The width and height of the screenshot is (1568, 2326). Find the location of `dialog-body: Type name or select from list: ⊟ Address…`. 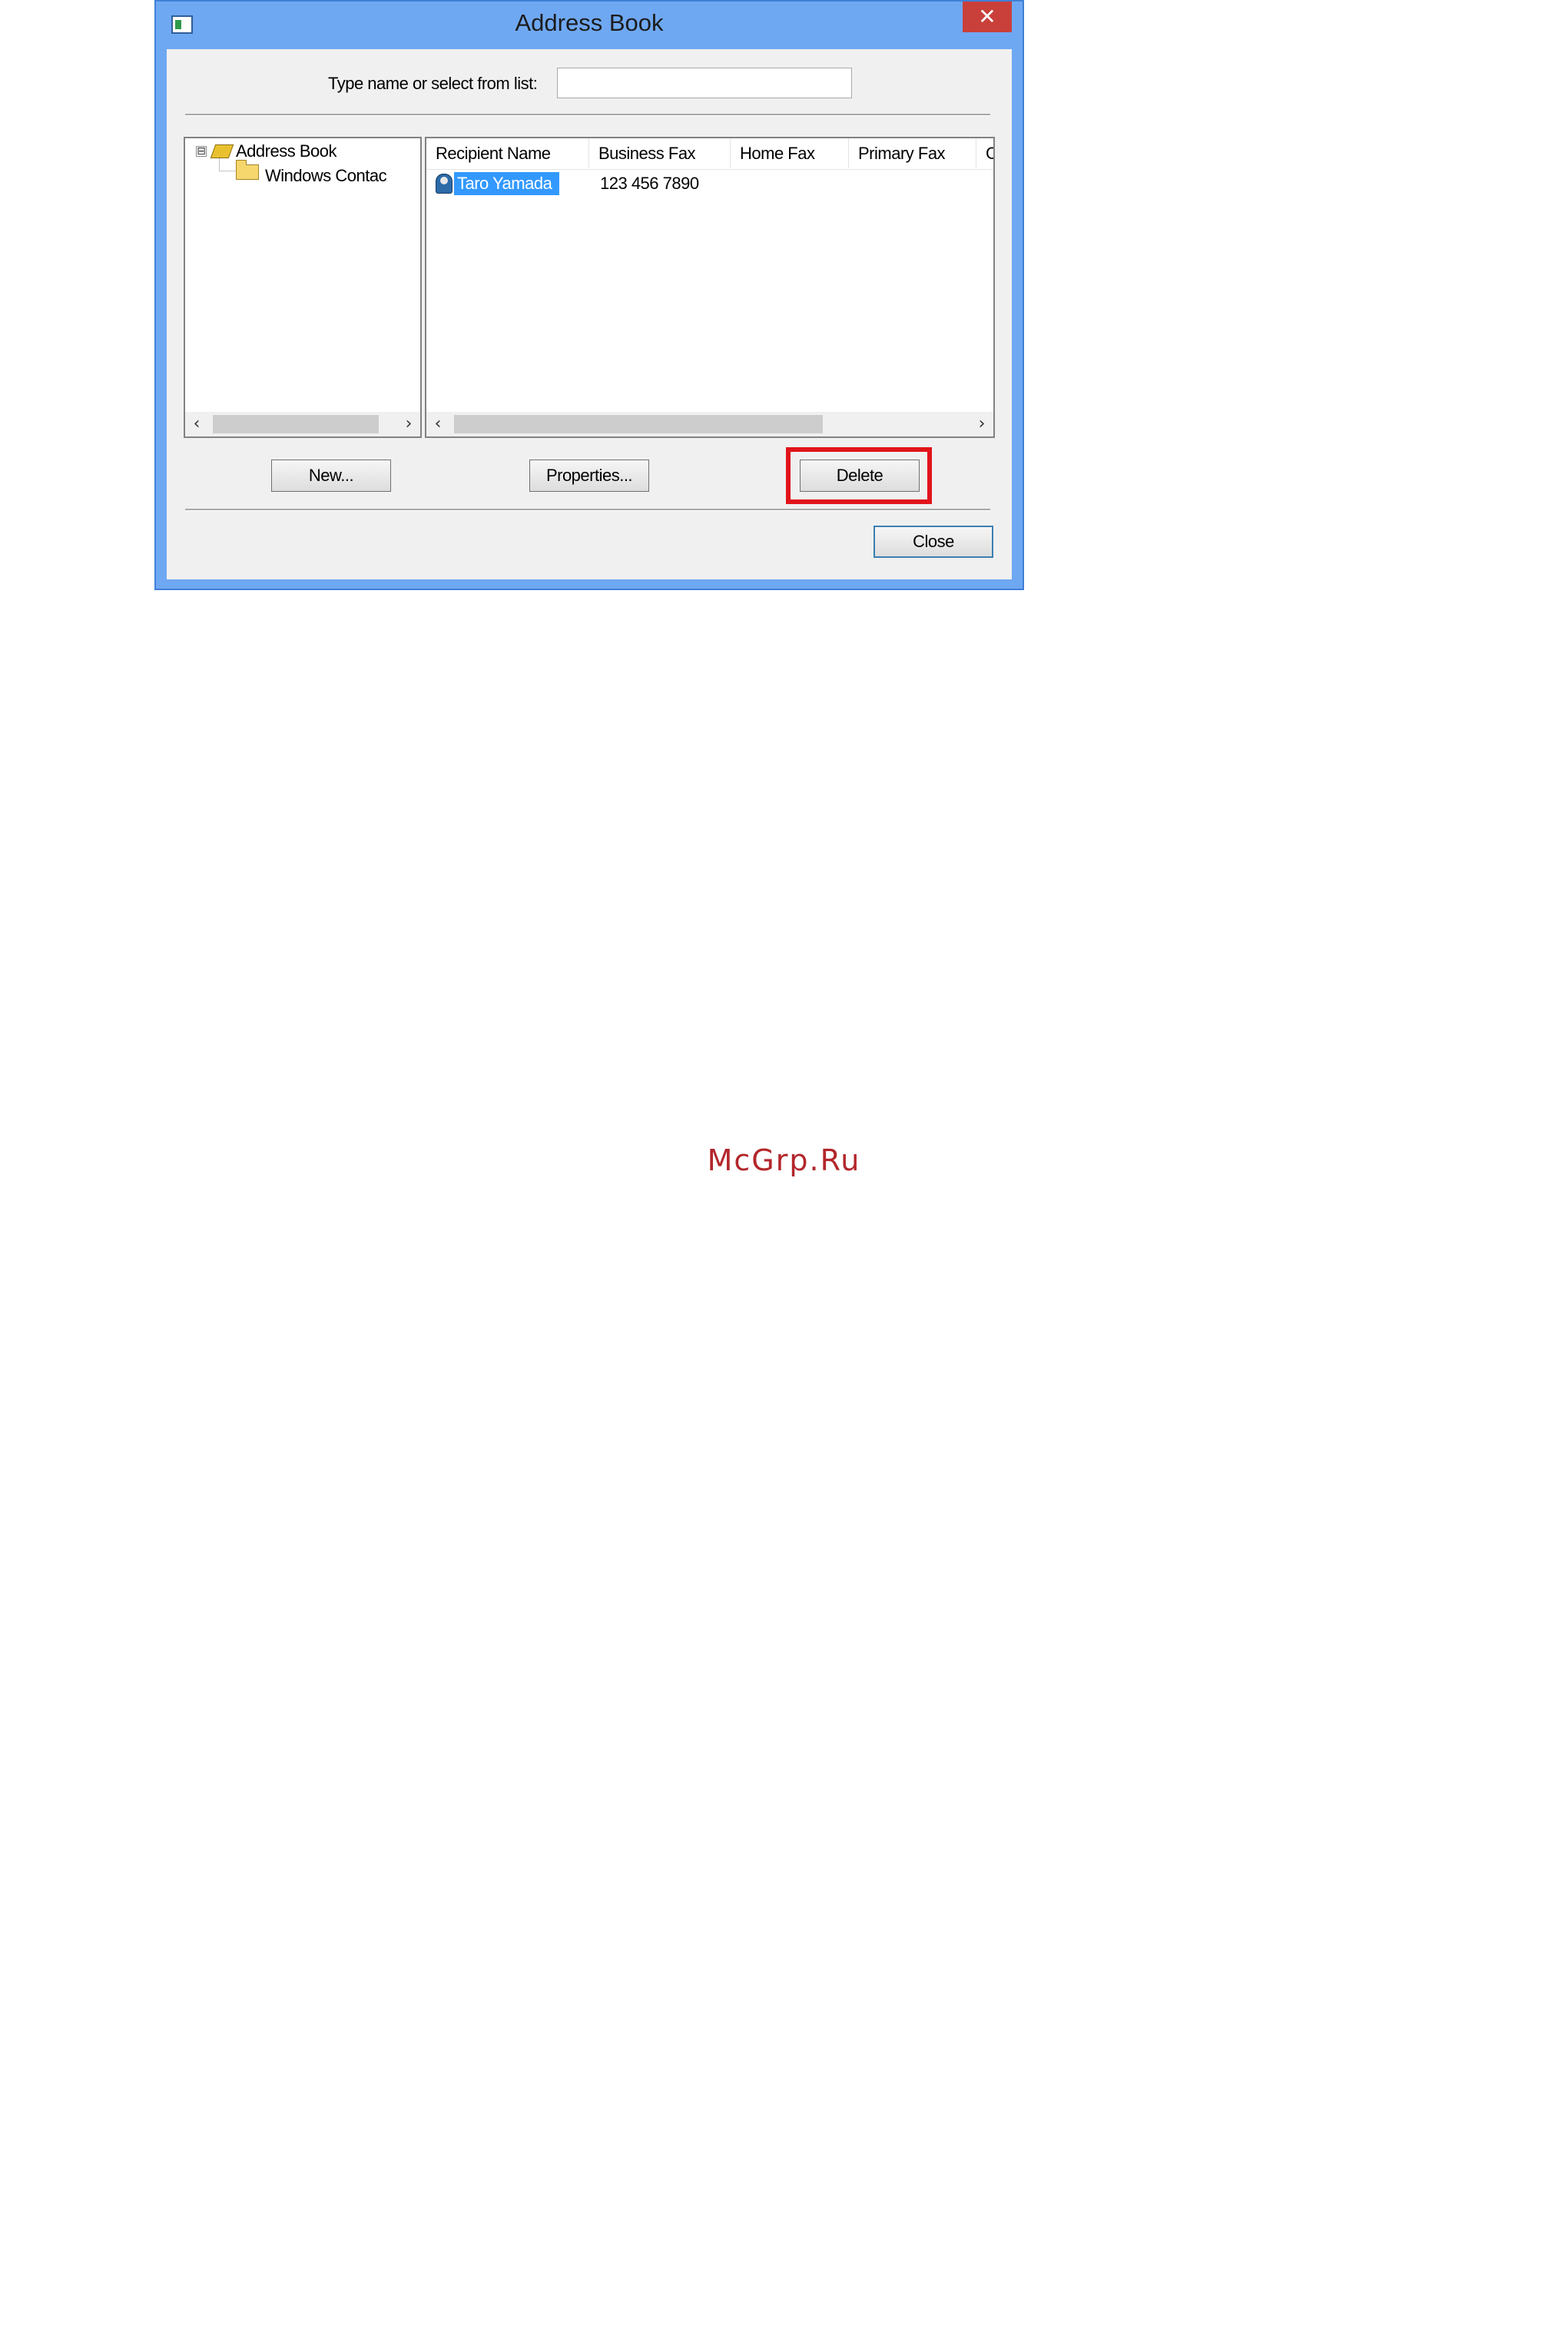

dialog-body: Type name or select from list: ⊟ Address… is located at coordinates (589, 314).